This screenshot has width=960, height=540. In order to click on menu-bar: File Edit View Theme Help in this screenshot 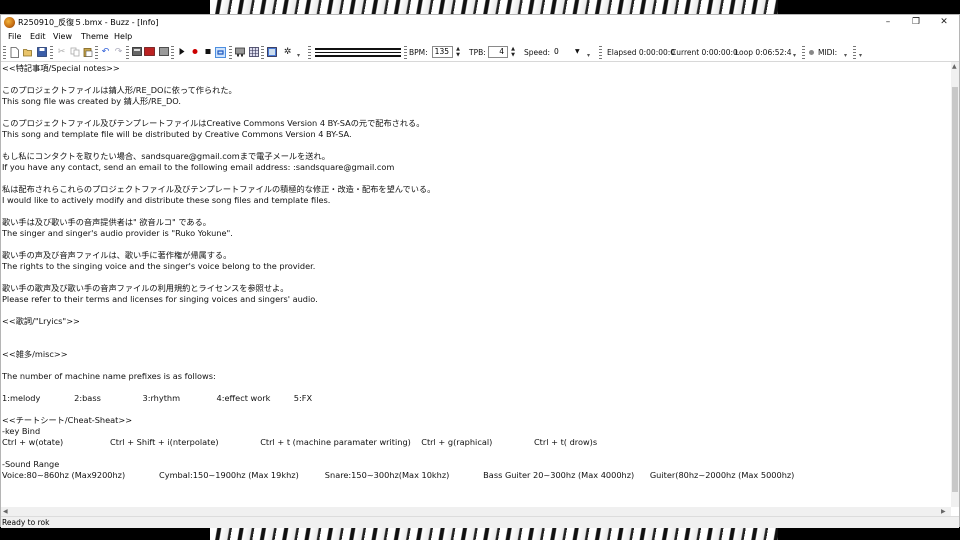, I will do `click(480, 37)`.